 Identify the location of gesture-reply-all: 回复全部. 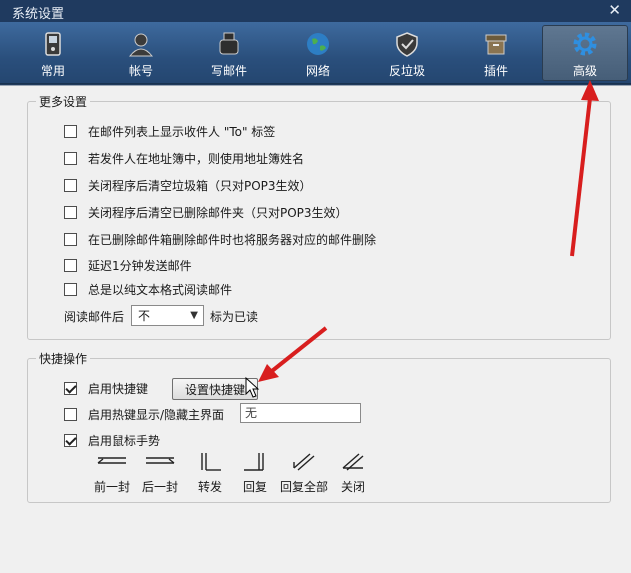
(304, 473).